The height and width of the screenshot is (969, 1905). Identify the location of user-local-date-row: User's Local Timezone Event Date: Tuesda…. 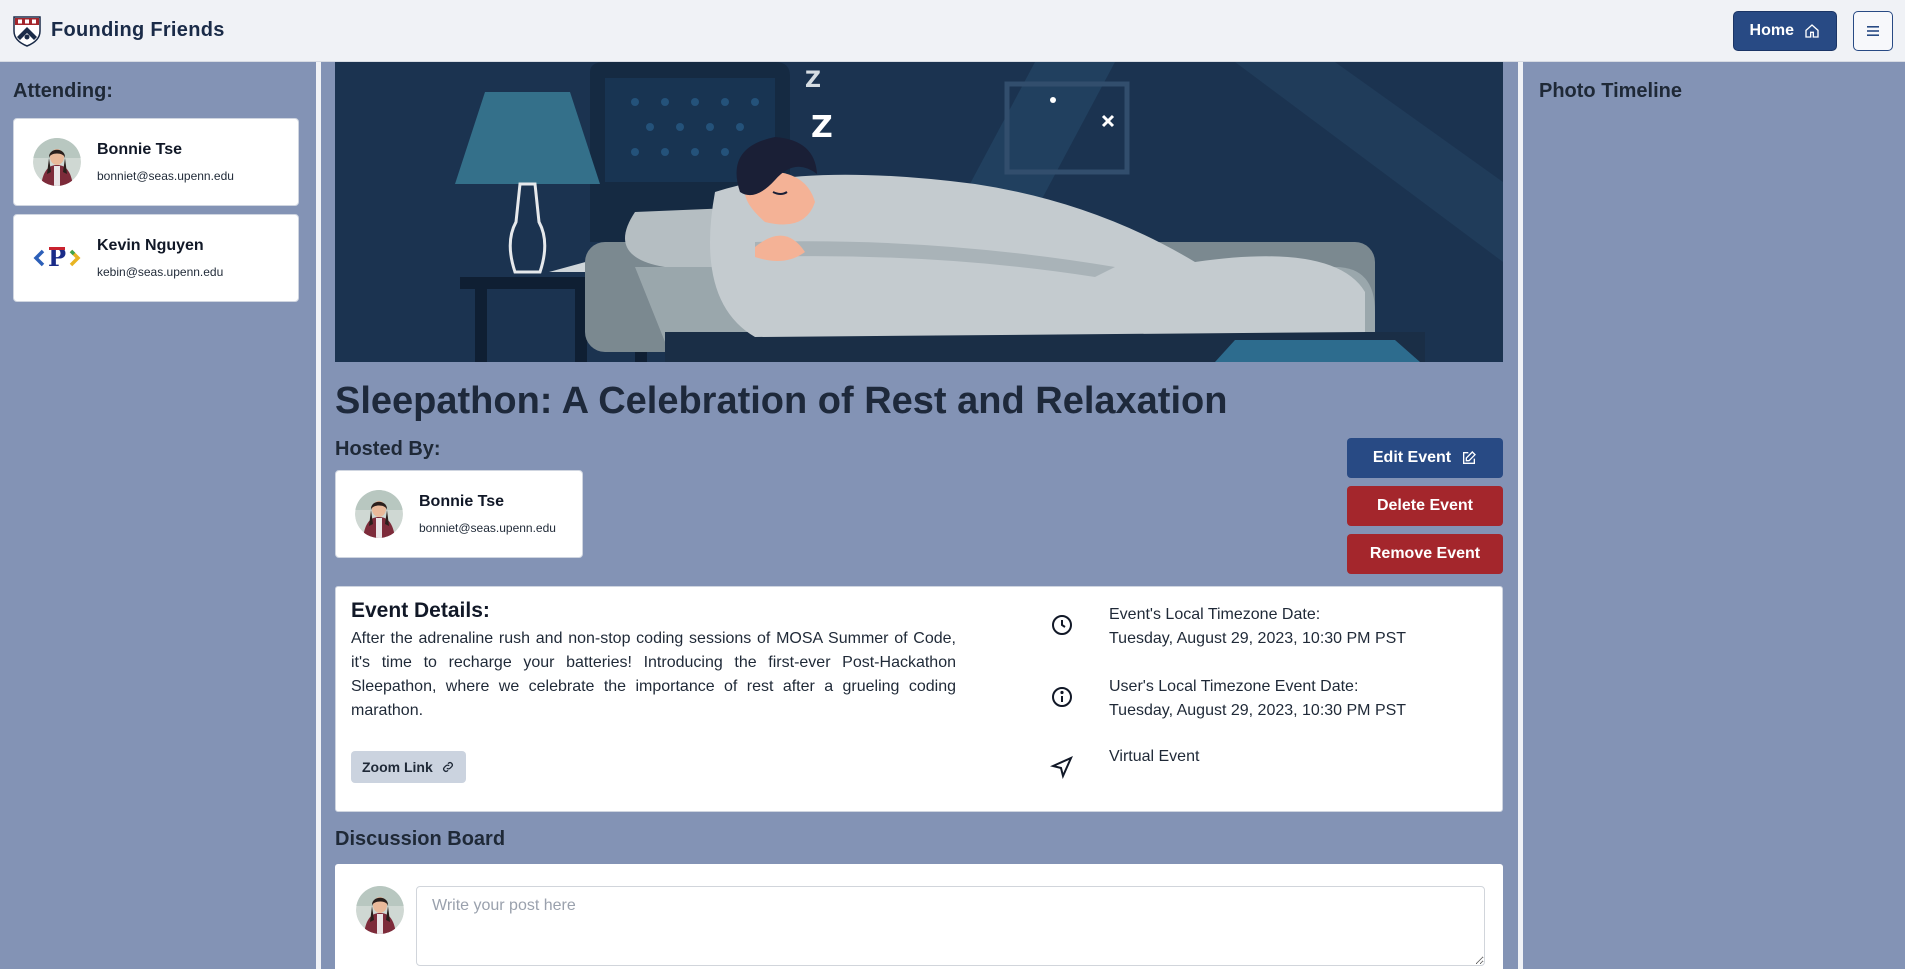
(1228, 699).